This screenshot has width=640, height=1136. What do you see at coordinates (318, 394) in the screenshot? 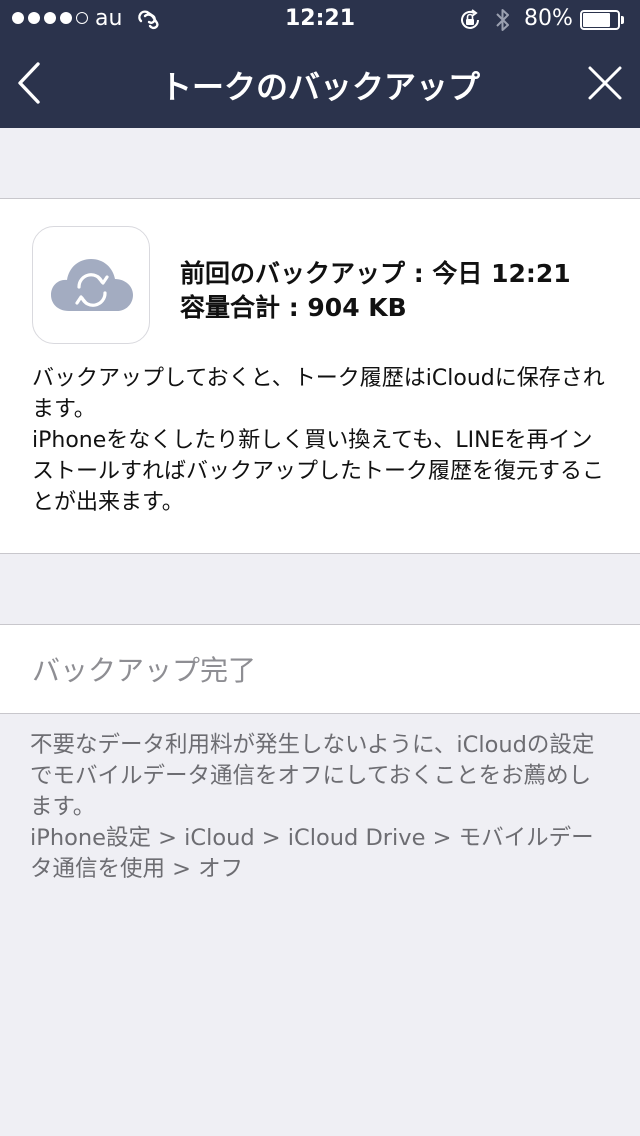
I see `description-paragraph: バックアップしておくと、トーク履歴はiCloudに保存されます。` at bounding box center [318, 394].